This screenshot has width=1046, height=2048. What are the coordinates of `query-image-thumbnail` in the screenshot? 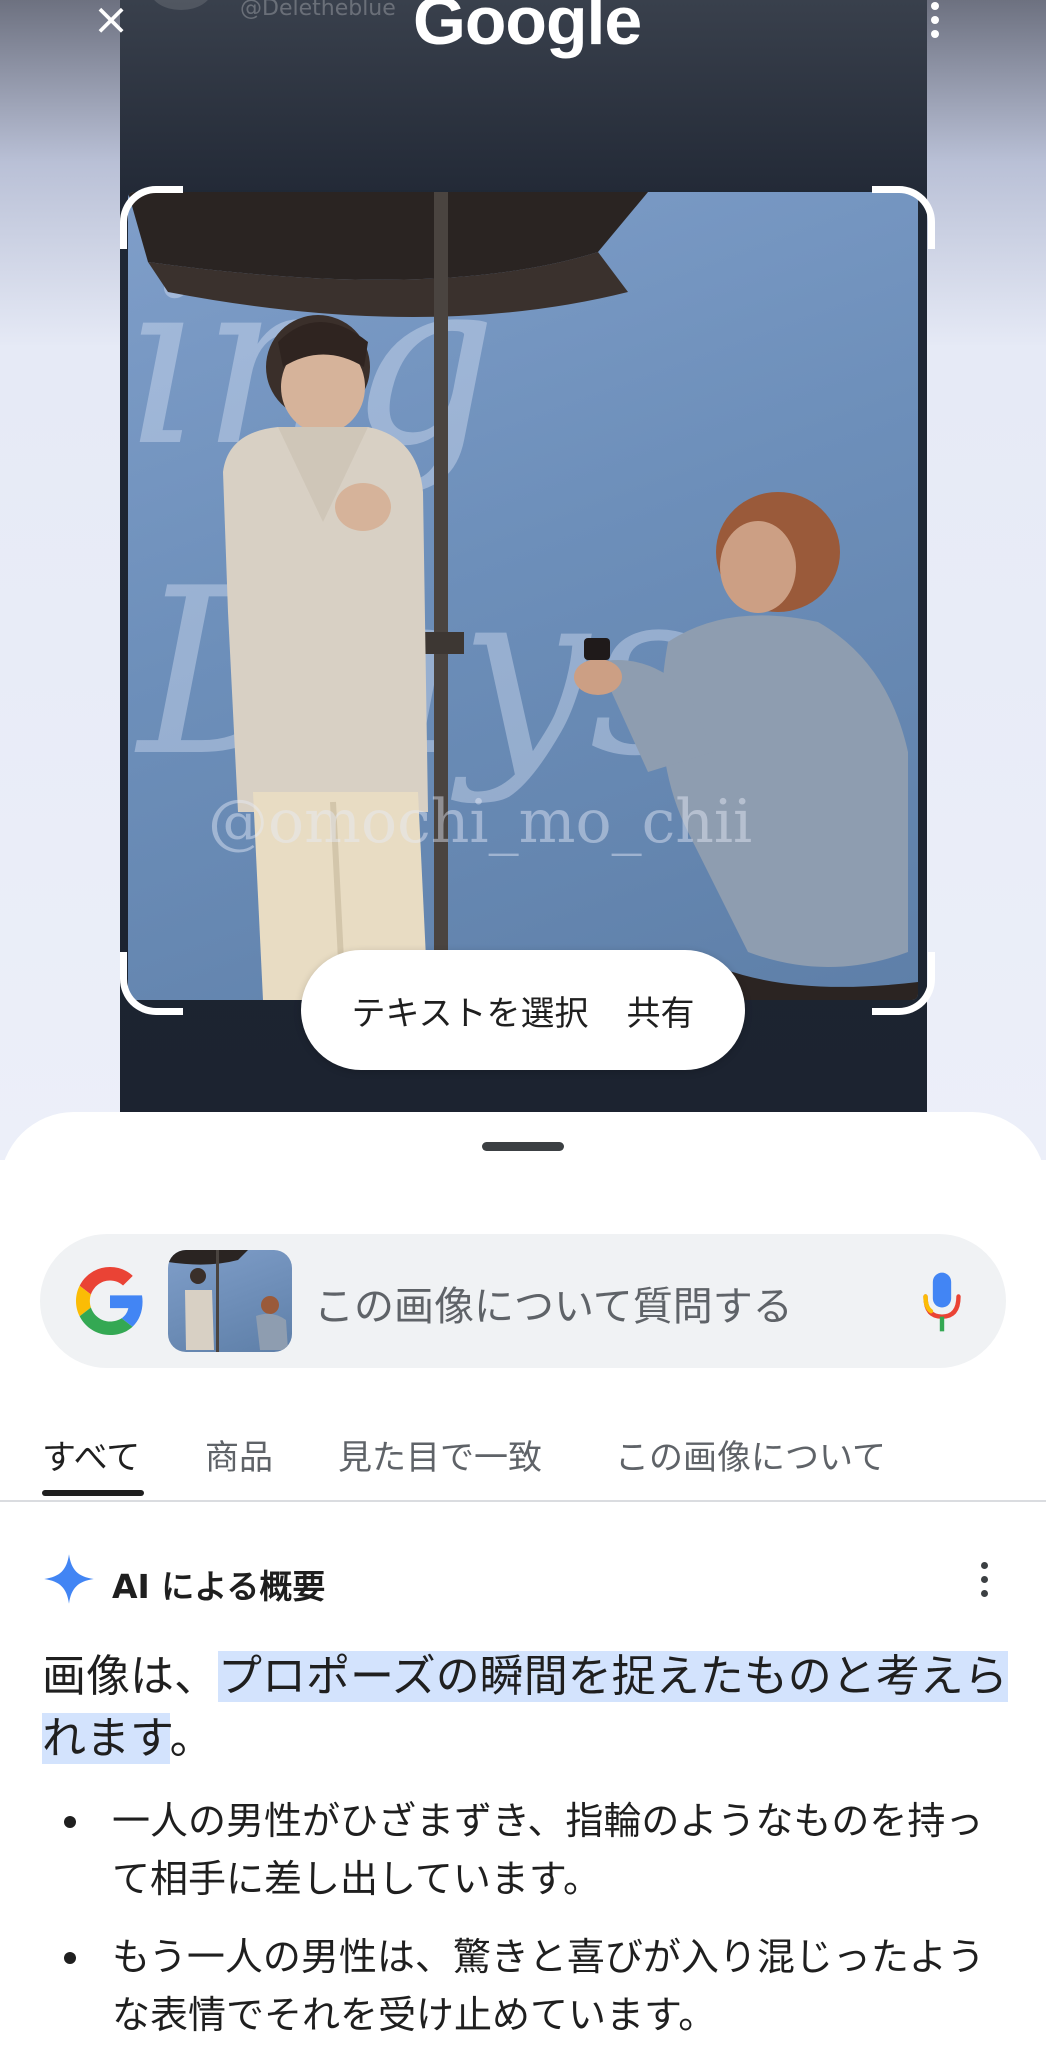 It's located at (230, 1301).